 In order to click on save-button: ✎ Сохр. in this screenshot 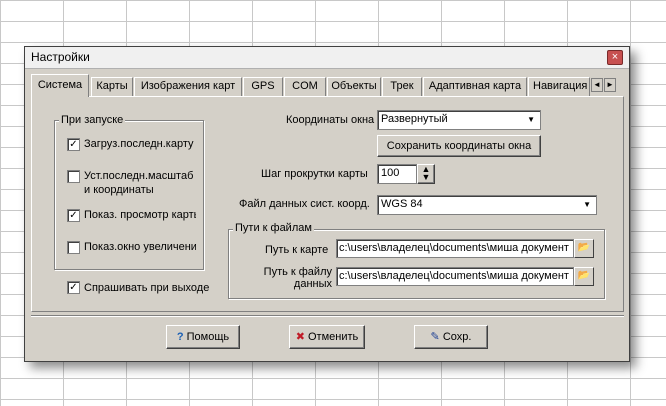, I will do `click(451, 337)`.